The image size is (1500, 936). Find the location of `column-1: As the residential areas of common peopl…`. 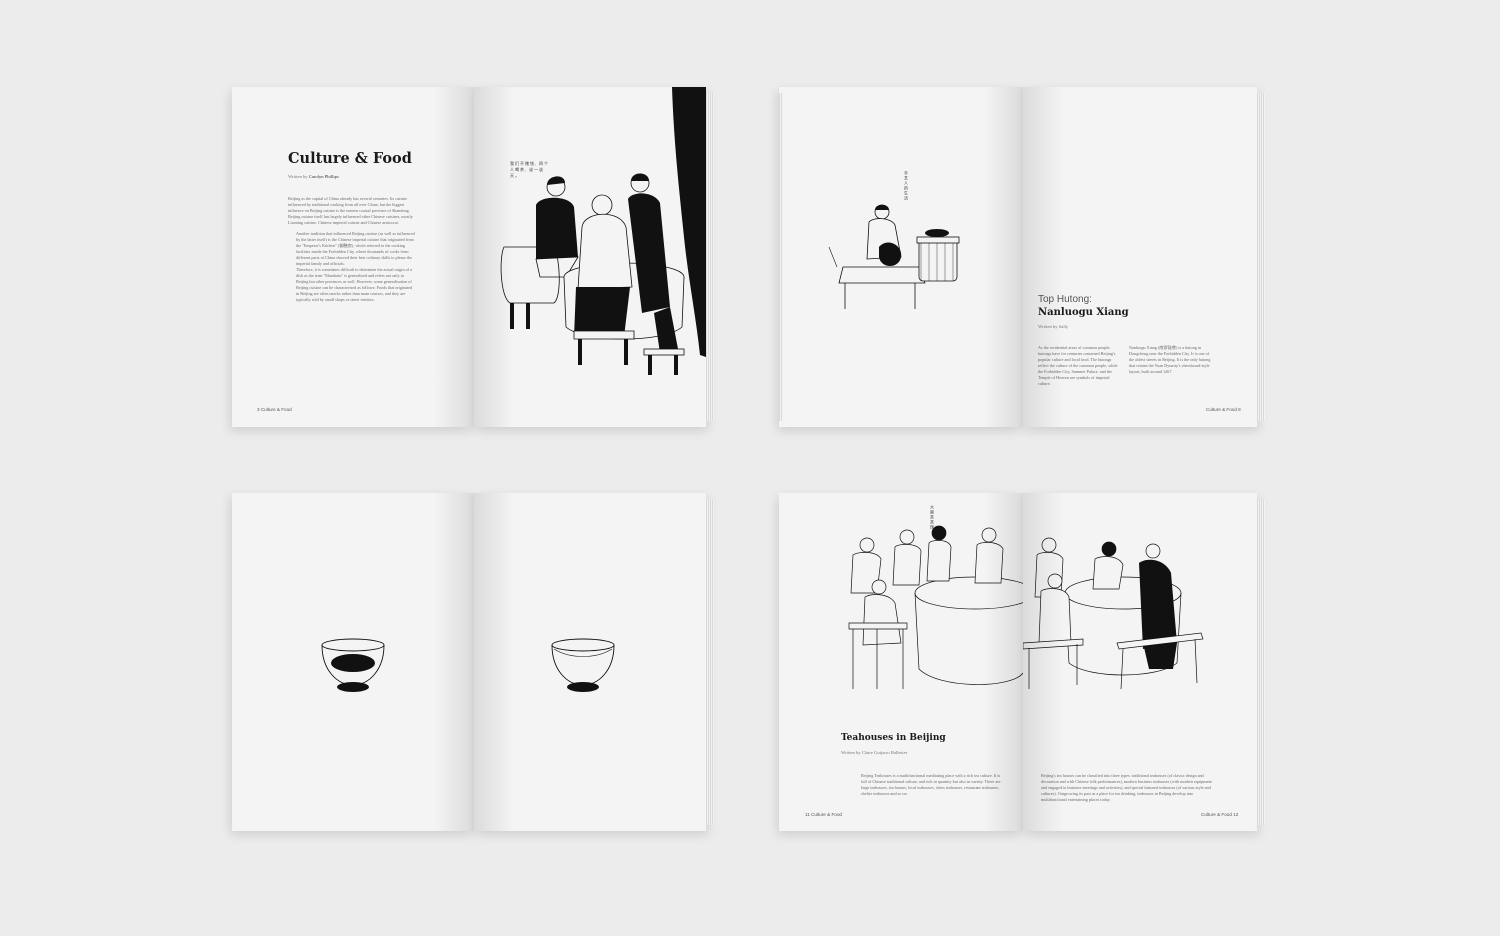

column-1: As the residential areas of common peopl… is located at coordinates (1078, 365).